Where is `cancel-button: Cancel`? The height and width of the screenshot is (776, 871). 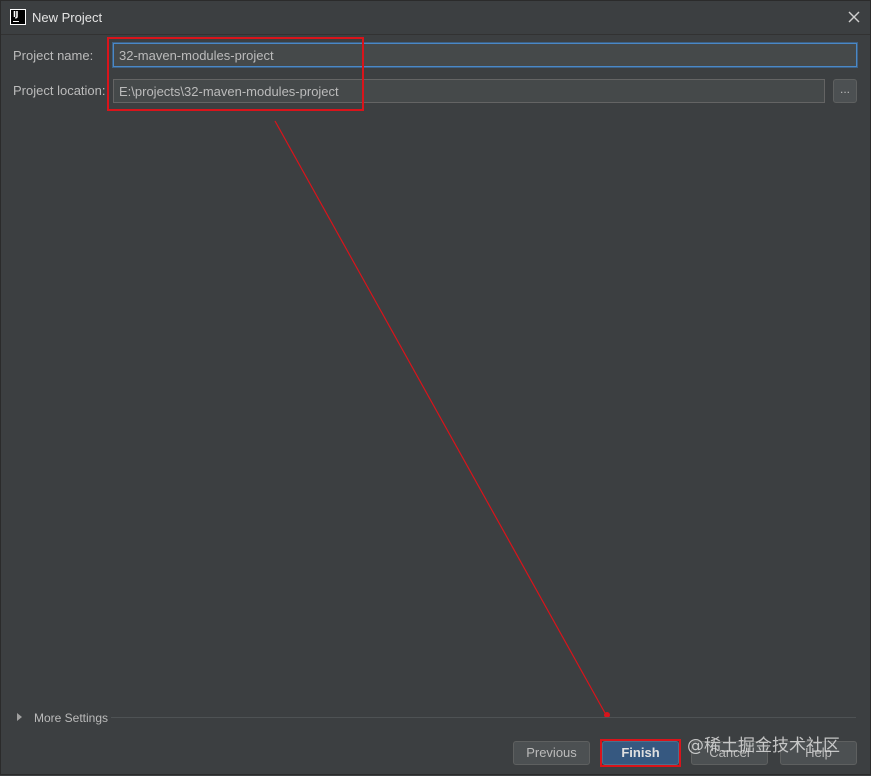
cancel-button: Cancel is located at coordinates (729, 753).